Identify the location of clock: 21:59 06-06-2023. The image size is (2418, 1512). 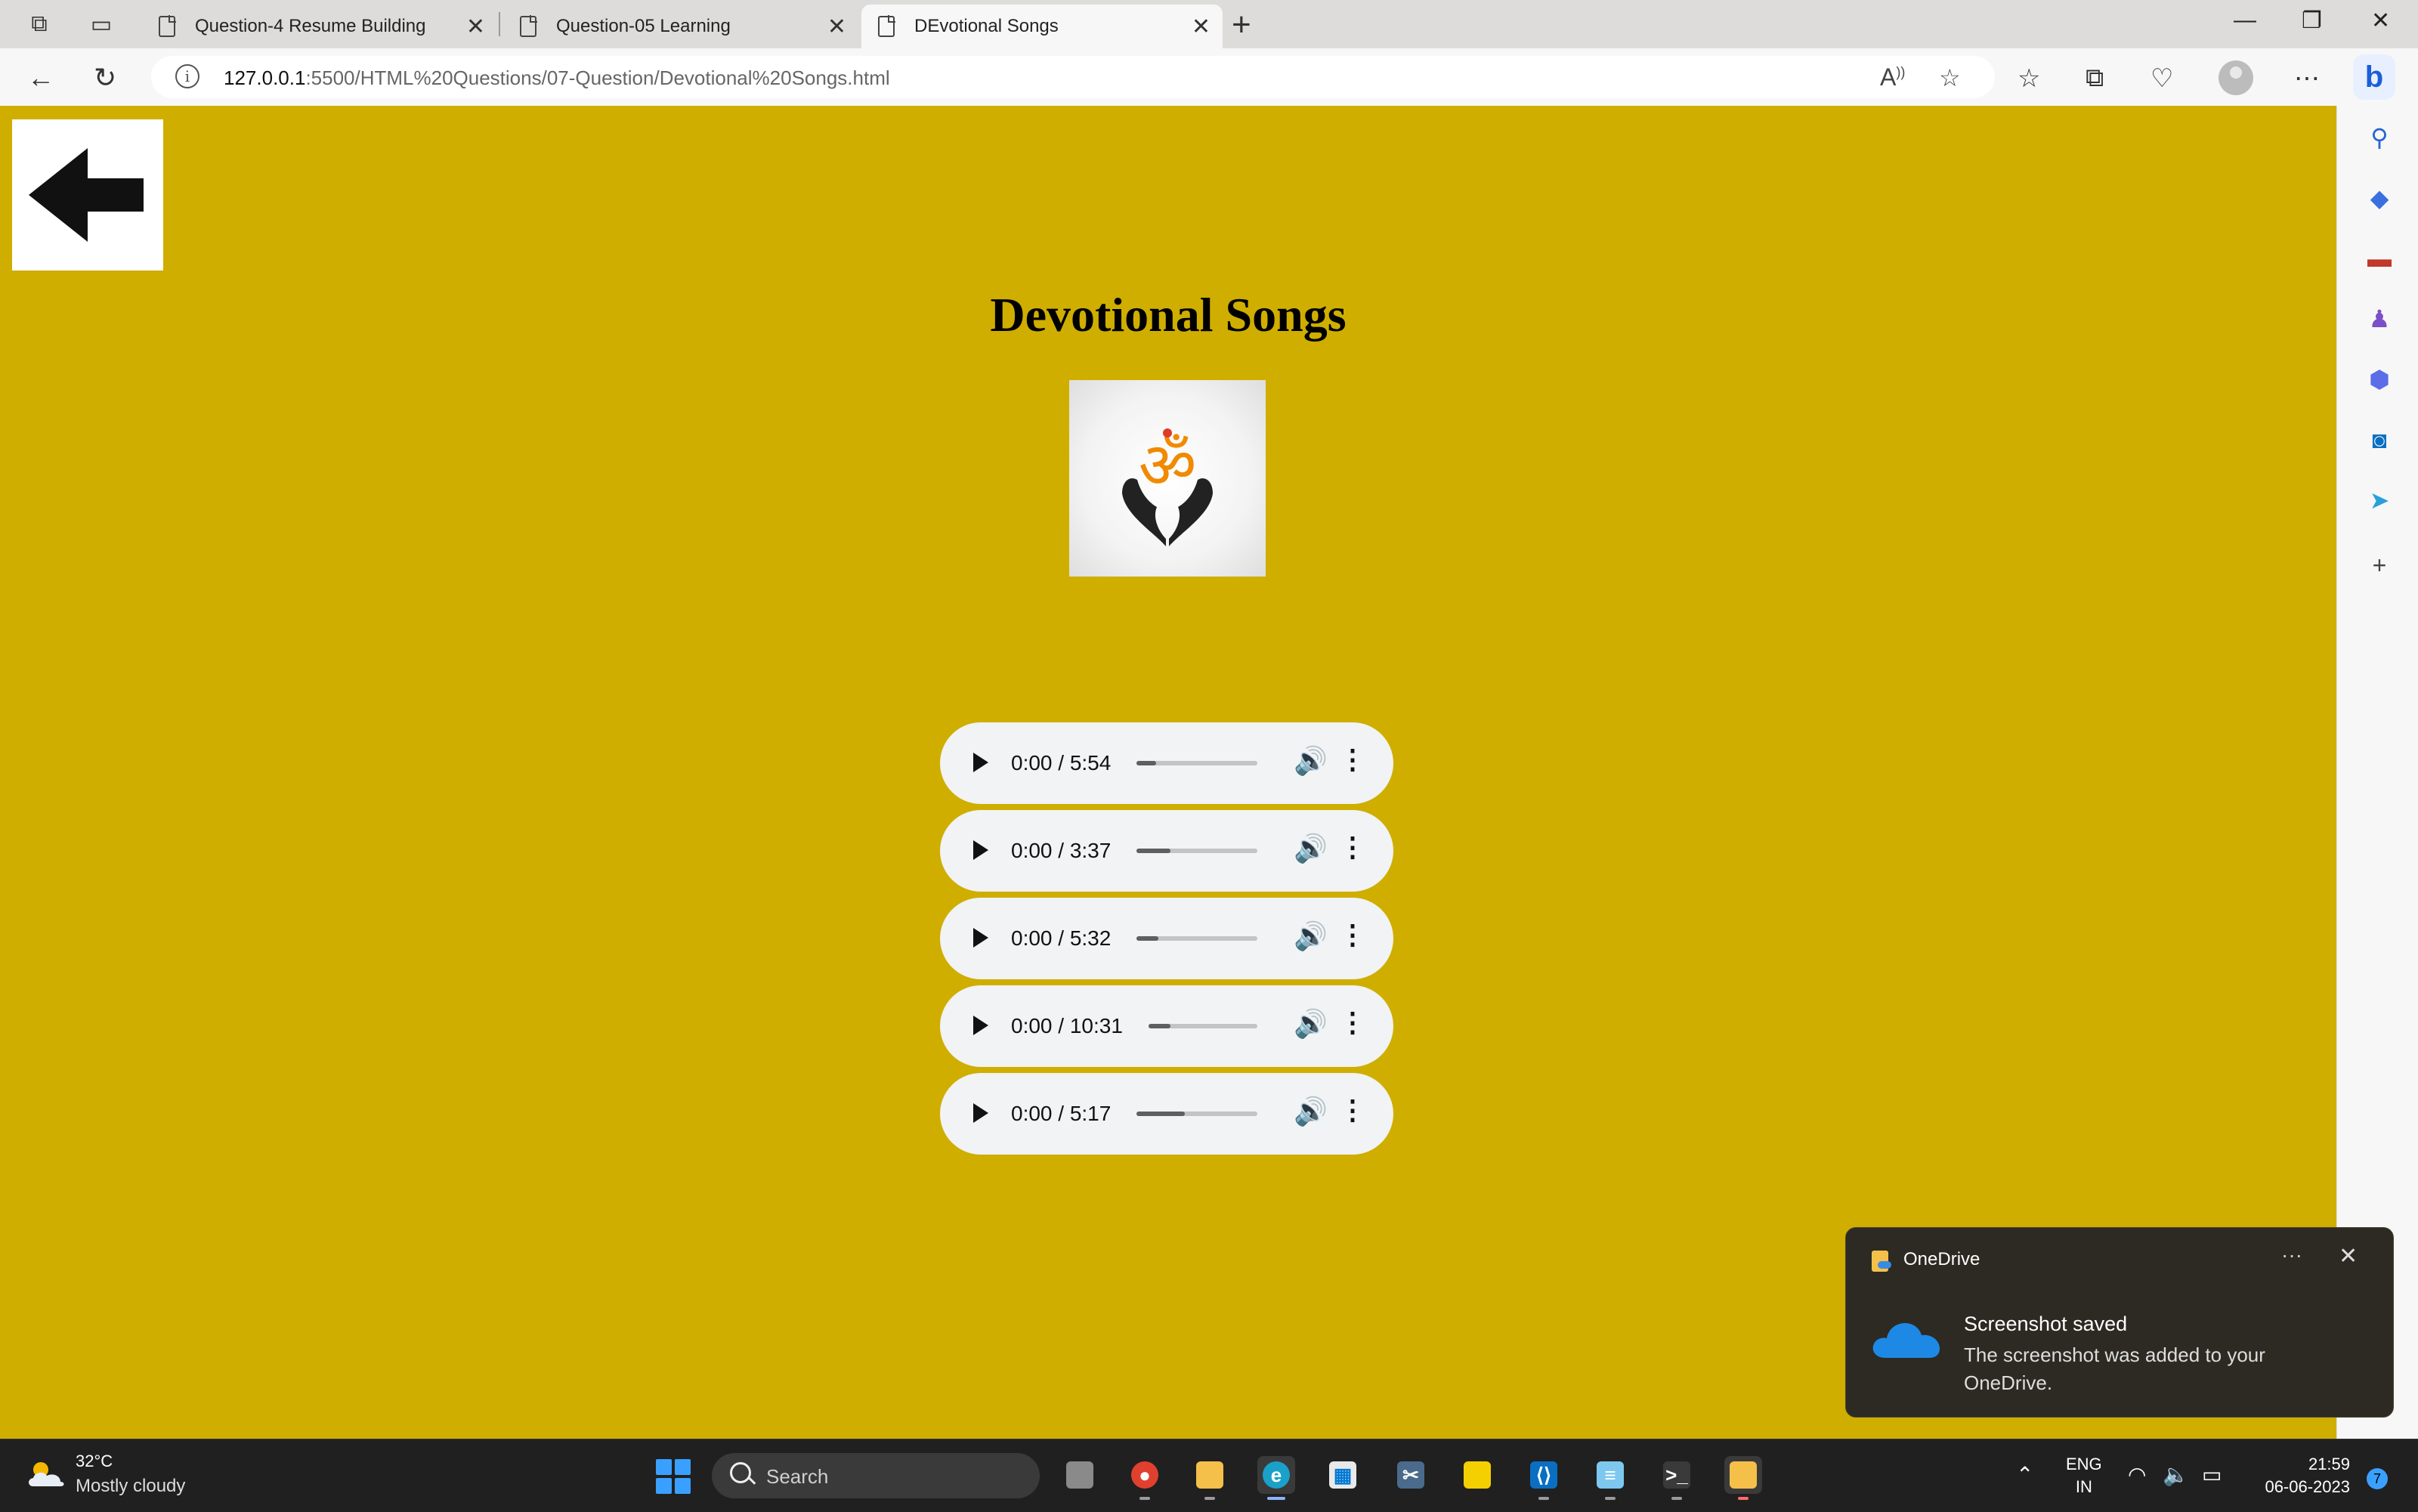
(2301, 1475).